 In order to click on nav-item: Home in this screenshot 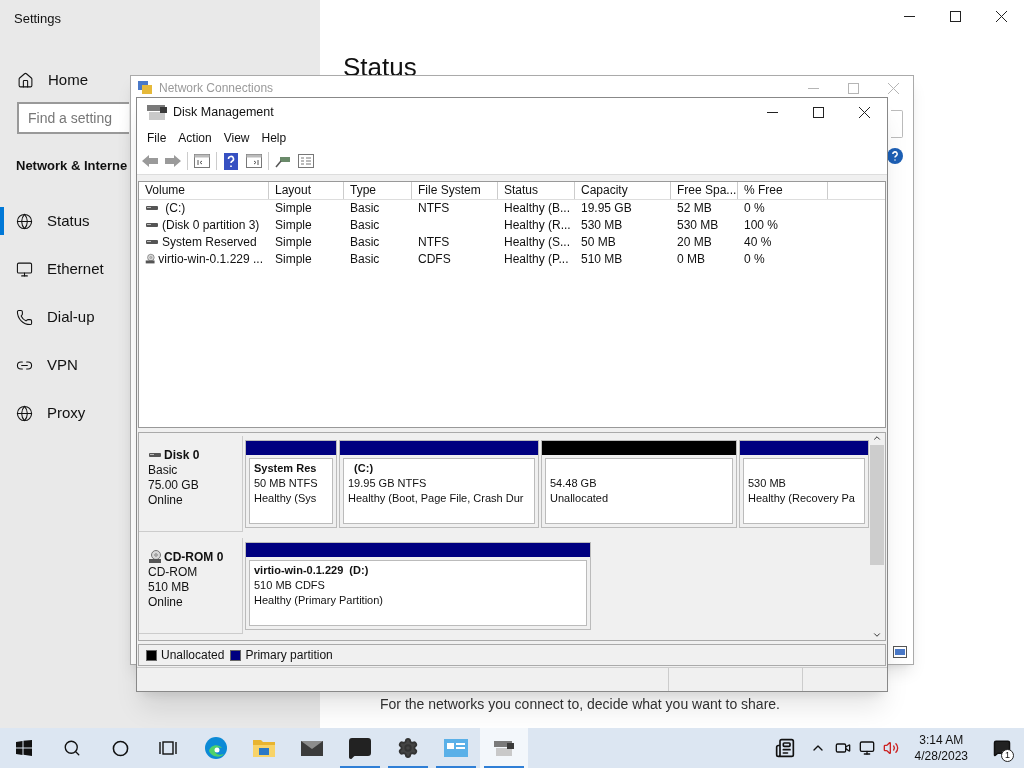, I will do `click(46, 80)`.